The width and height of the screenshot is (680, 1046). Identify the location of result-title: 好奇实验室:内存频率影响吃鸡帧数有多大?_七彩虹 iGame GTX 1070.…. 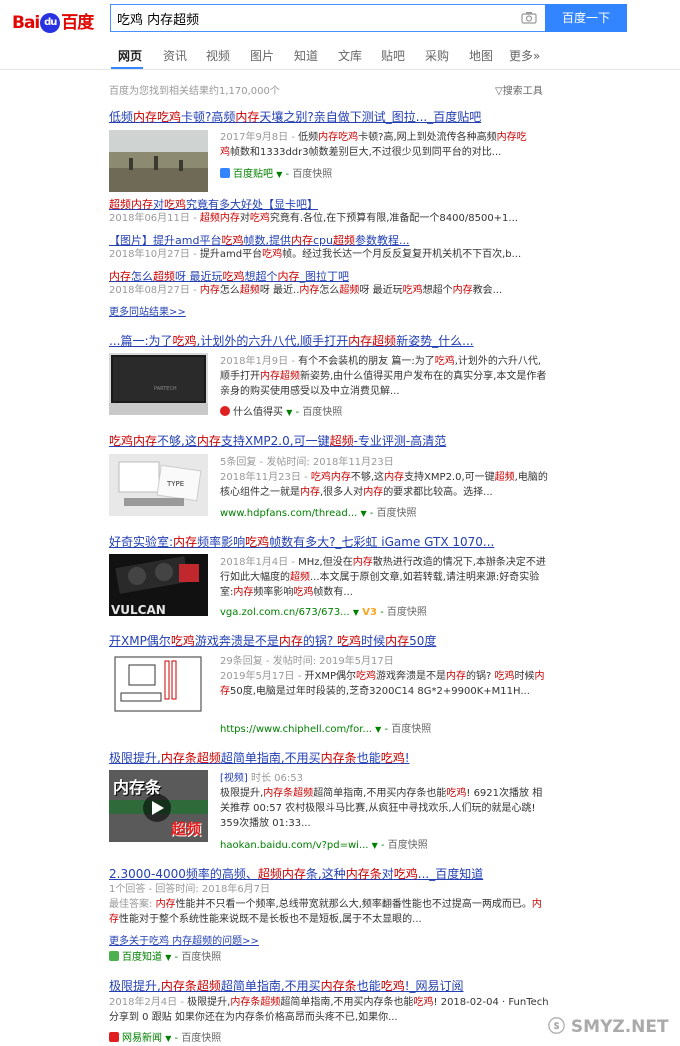
(301, 541).